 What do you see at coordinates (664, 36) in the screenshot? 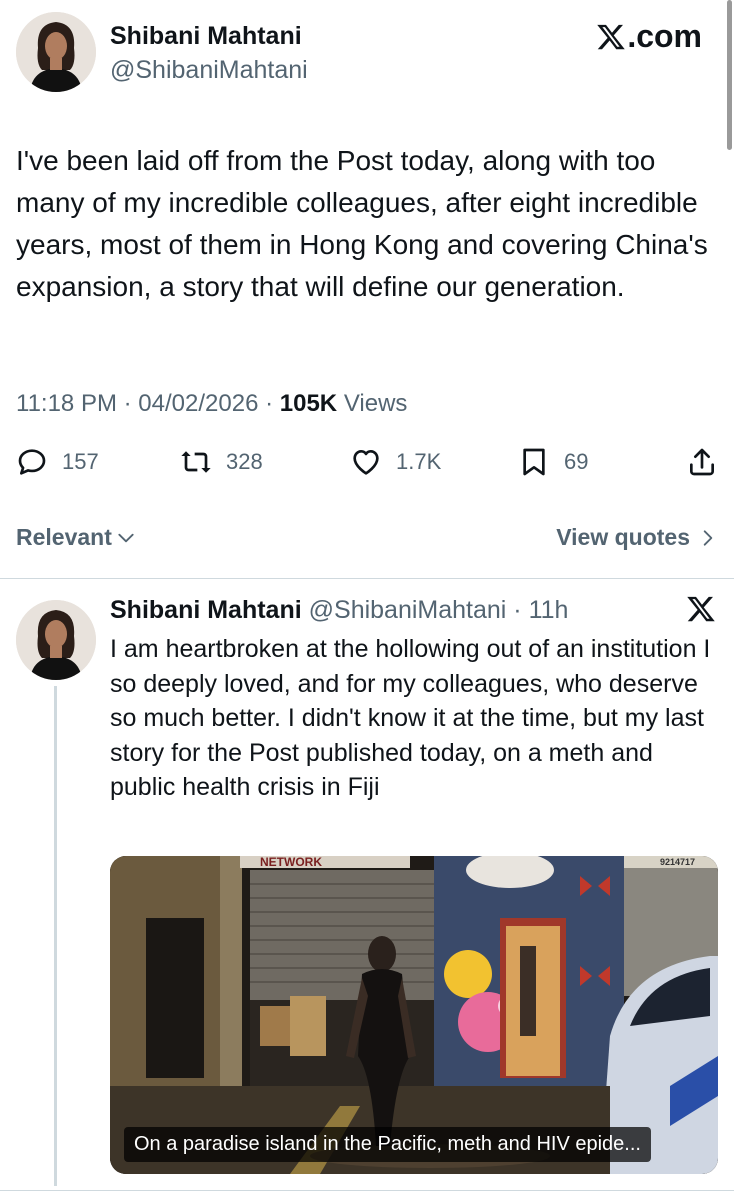
I see `brand-text: .com` at bounding box center [664, 36].